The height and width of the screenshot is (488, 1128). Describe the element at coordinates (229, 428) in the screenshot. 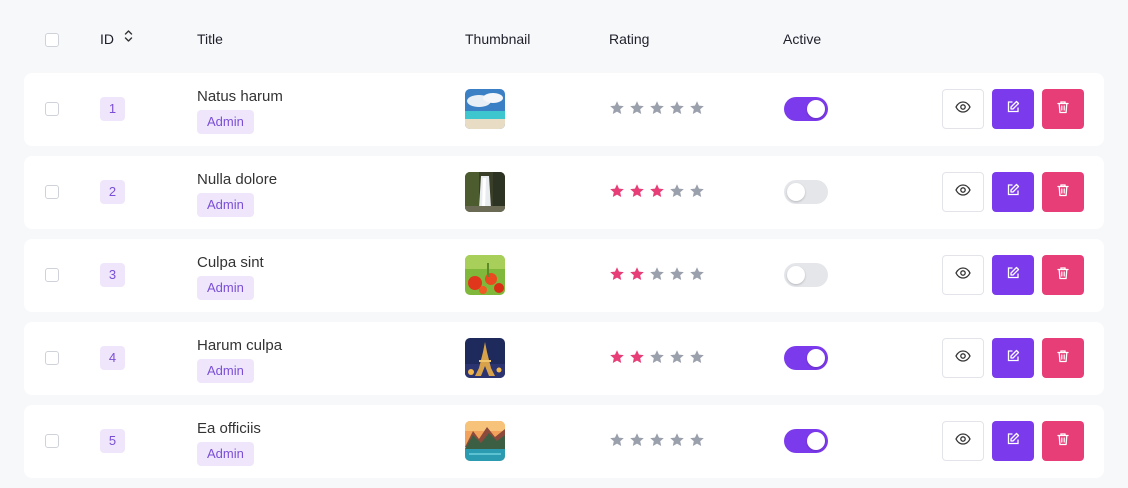

I see `row-title: Ea officiis` at that location.